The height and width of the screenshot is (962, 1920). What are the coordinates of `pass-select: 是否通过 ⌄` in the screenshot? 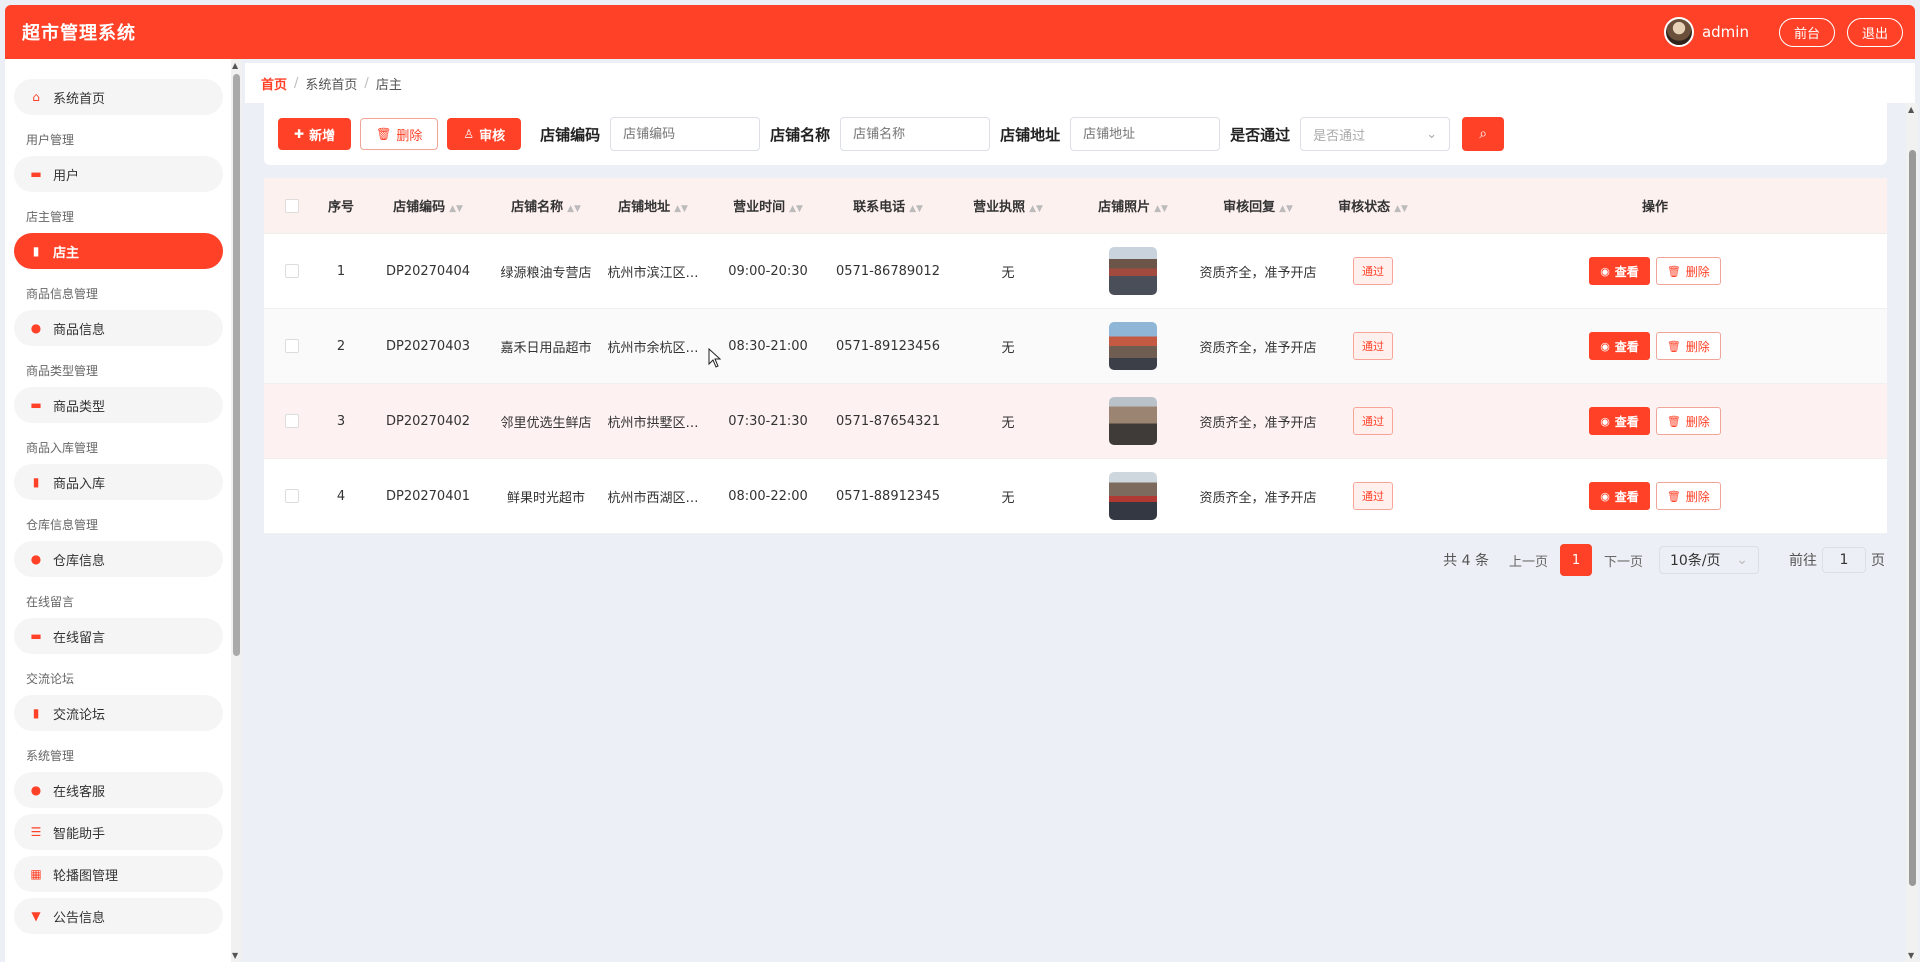 It's located at (1375, 134).